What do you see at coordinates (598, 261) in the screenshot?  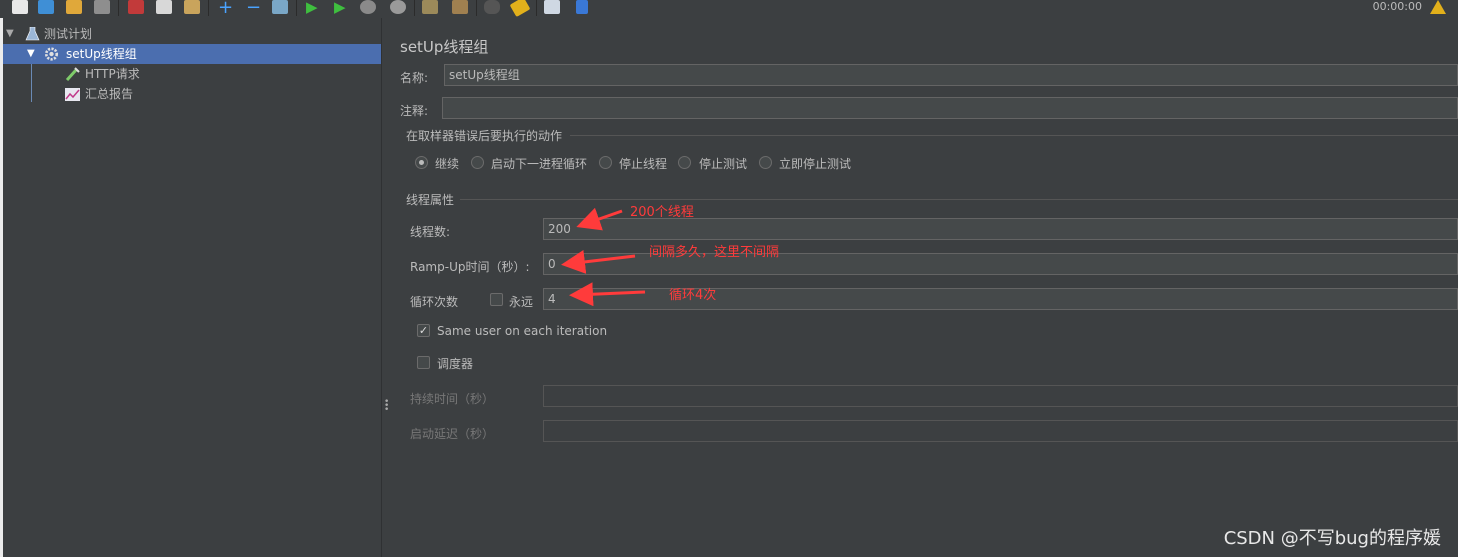 I see `annotation-arrow-rampup` at bounding box center [598, 261].